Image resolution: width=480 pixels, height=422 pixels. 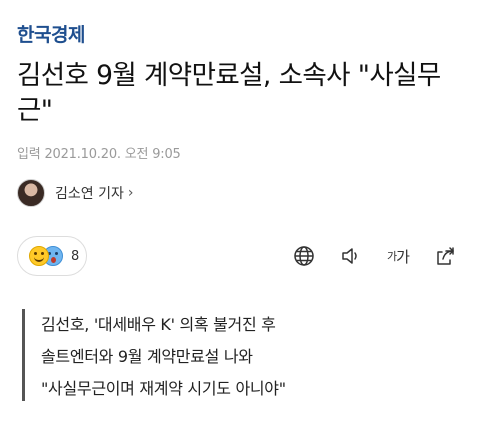 I want to click on globe-icon, so click(x=304, y=256).